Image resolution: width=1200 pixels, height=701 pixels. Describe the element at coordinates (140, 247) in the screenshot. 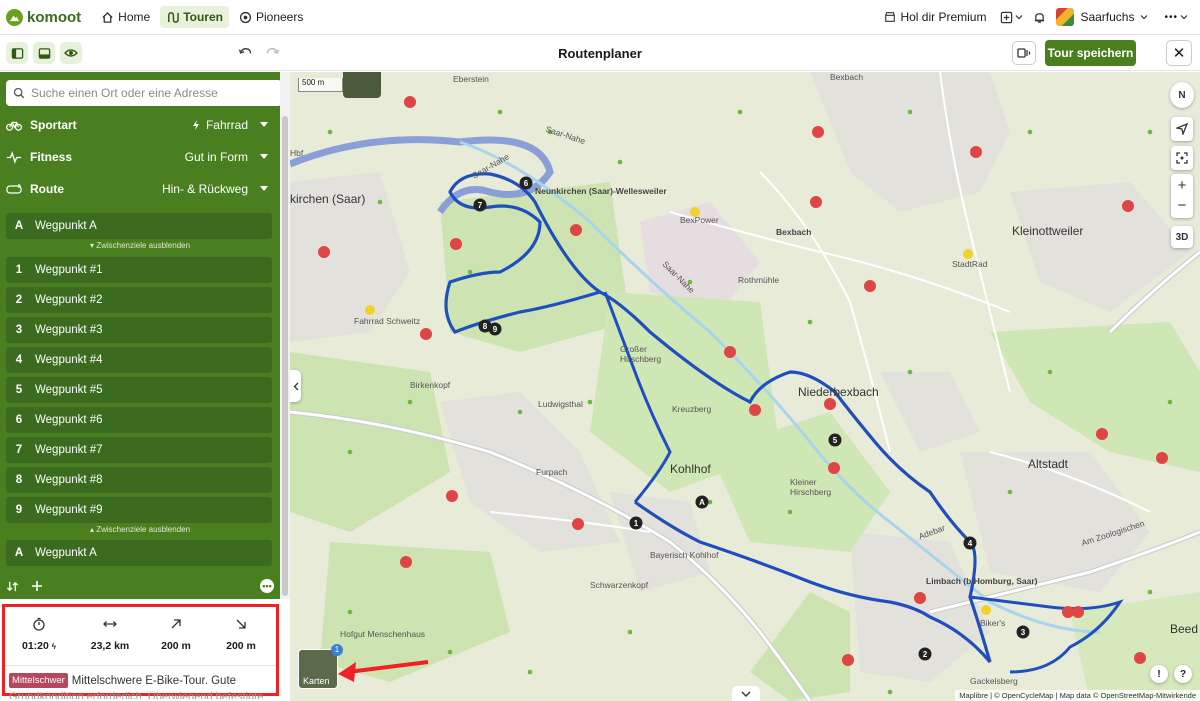

I see `hide-waypoints-toggle-top: ▾ Zwischenziele ausblenden` at that location.